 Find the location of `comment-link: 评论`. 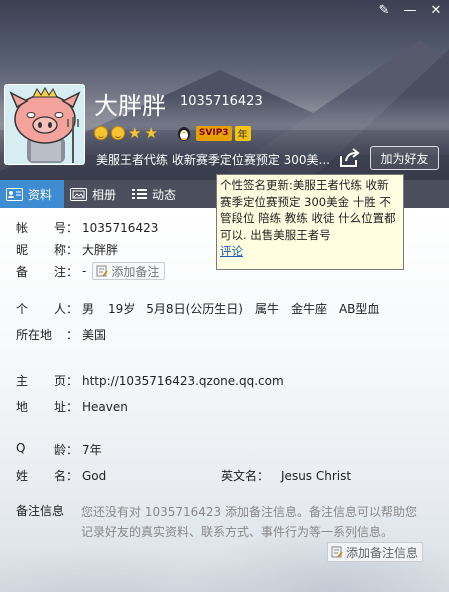

comment-link: 评论 is located at coordinates (310, 251).